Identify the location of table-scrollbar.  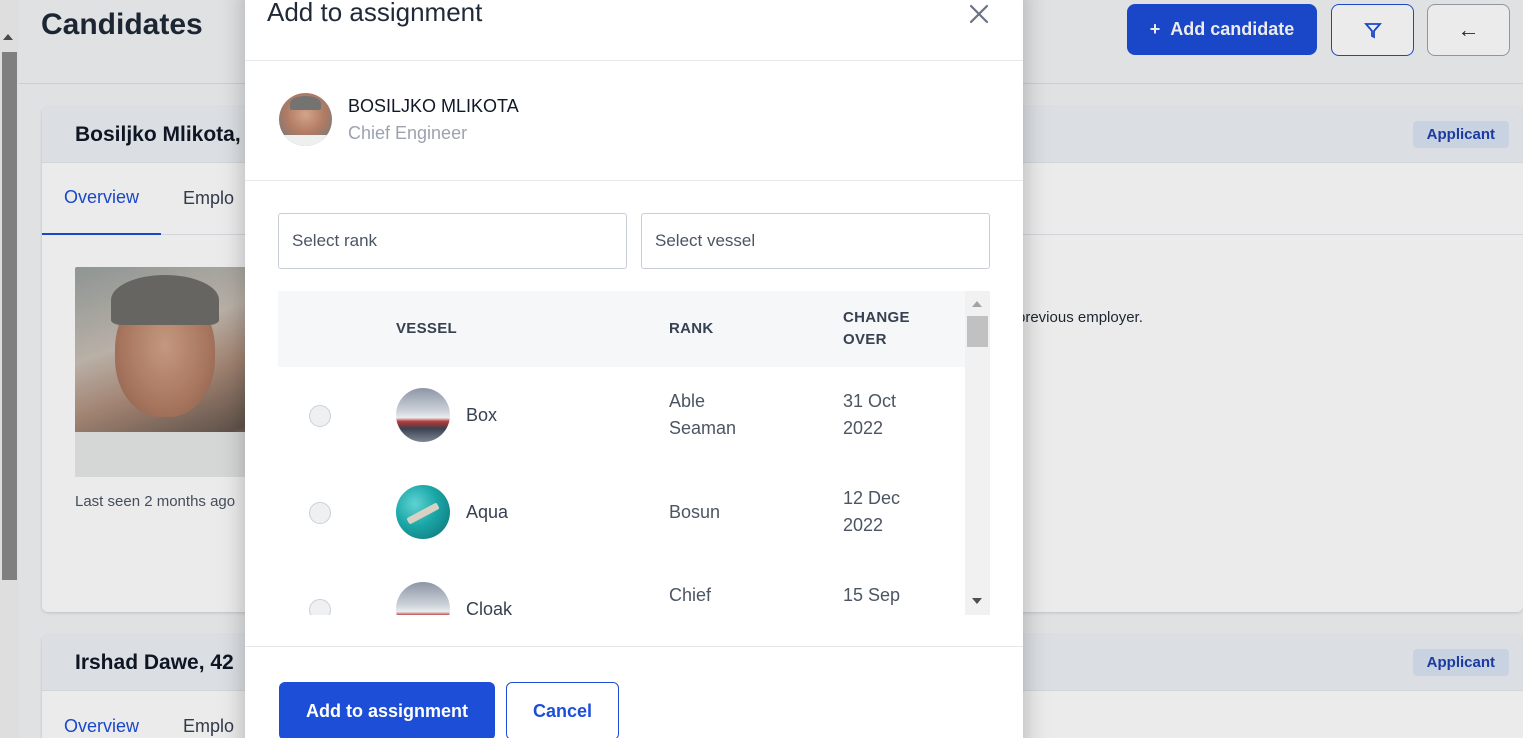
(977, 453).